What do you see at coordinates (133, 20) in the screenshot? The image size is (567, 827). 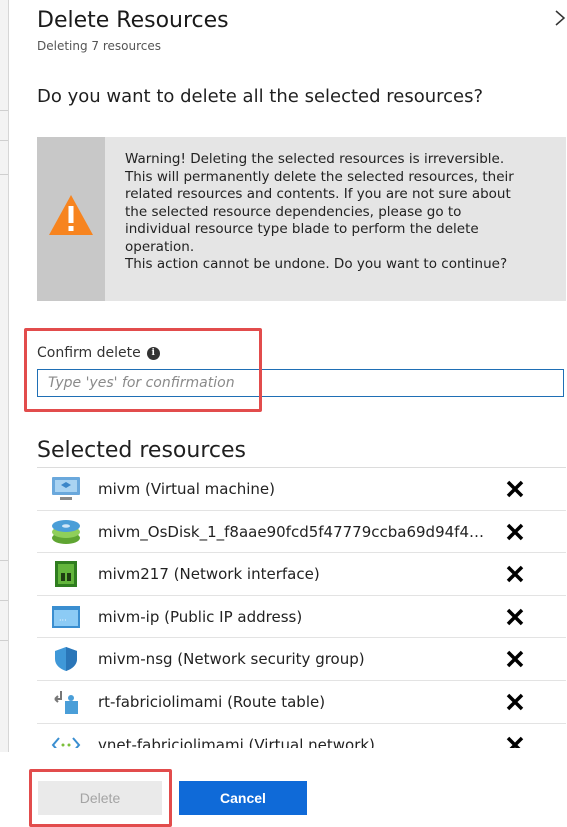 I see `panel-title: Delete Resources` at bounding box center [133, 20].